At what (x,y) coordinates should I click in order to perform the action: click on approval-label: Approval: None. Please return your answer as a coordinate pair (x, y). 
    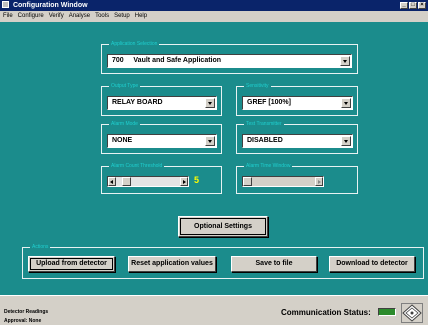
    Looking at the image, I should click on (23, 321).